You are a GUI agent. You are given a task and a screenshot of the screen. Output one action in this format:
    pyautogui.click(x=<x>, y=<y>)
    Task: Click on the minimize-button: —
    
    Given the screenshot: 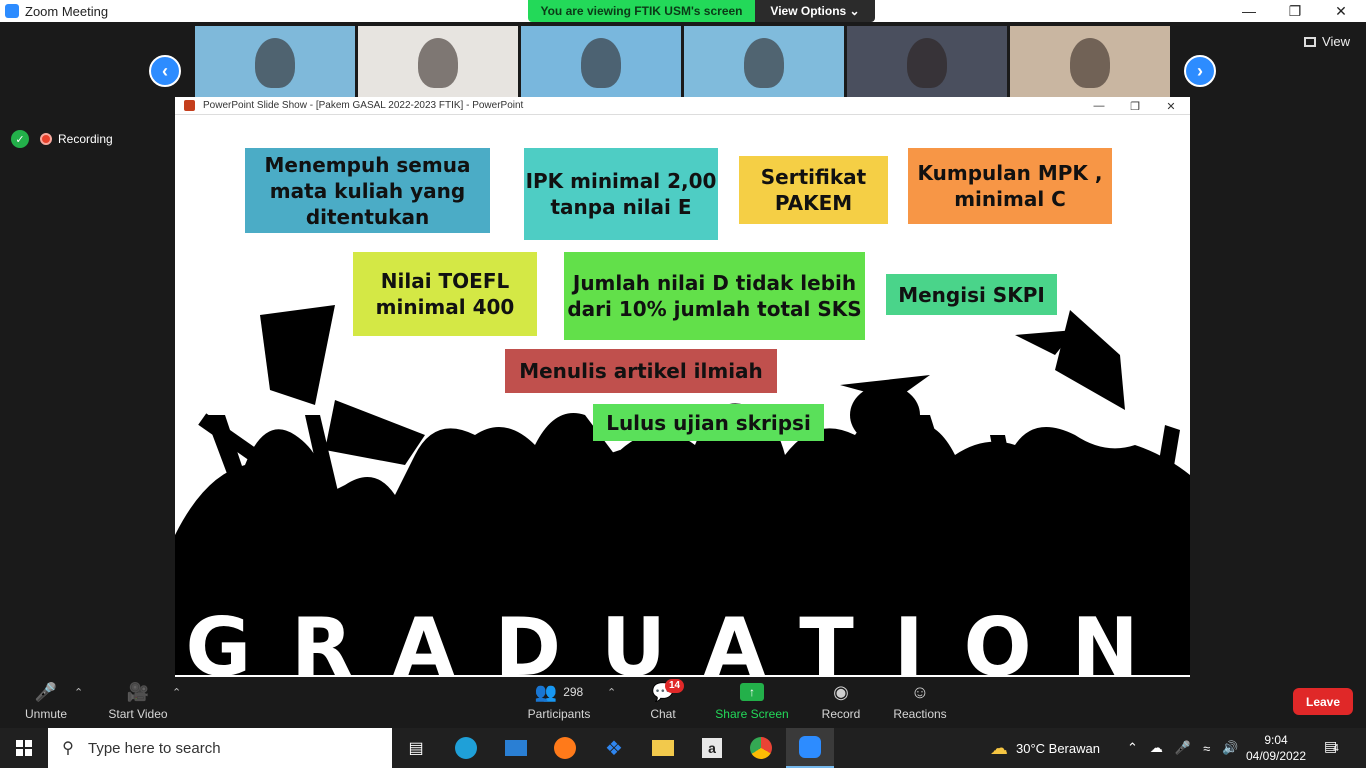 What is the action you would take?
    pyautogui.click(x=1249, y=11)
    